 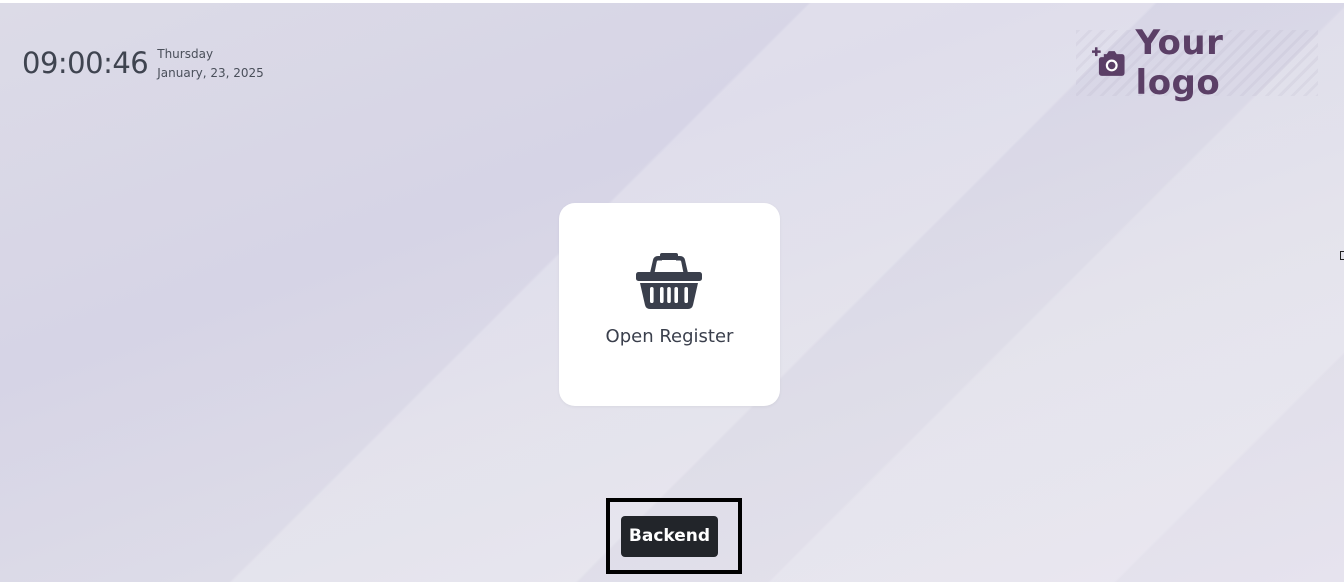 I want to click on edge-handle, so click(x=1342, y=255).